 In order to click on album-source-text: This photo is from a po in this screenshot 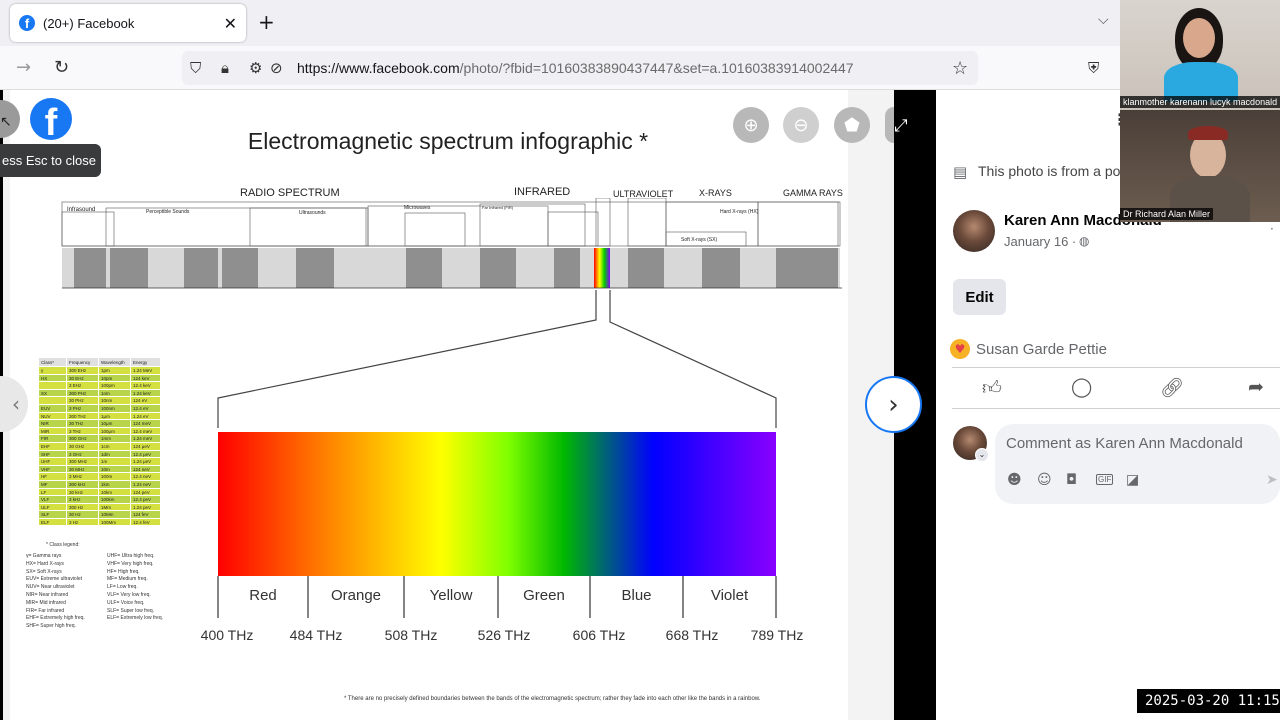, I will do `click(1049, 171)`.